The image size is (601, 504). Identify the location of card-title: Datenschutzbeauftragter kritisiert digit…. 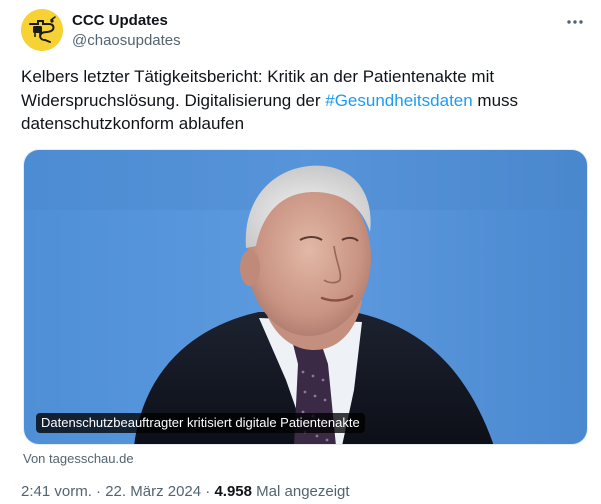
(200, 423).